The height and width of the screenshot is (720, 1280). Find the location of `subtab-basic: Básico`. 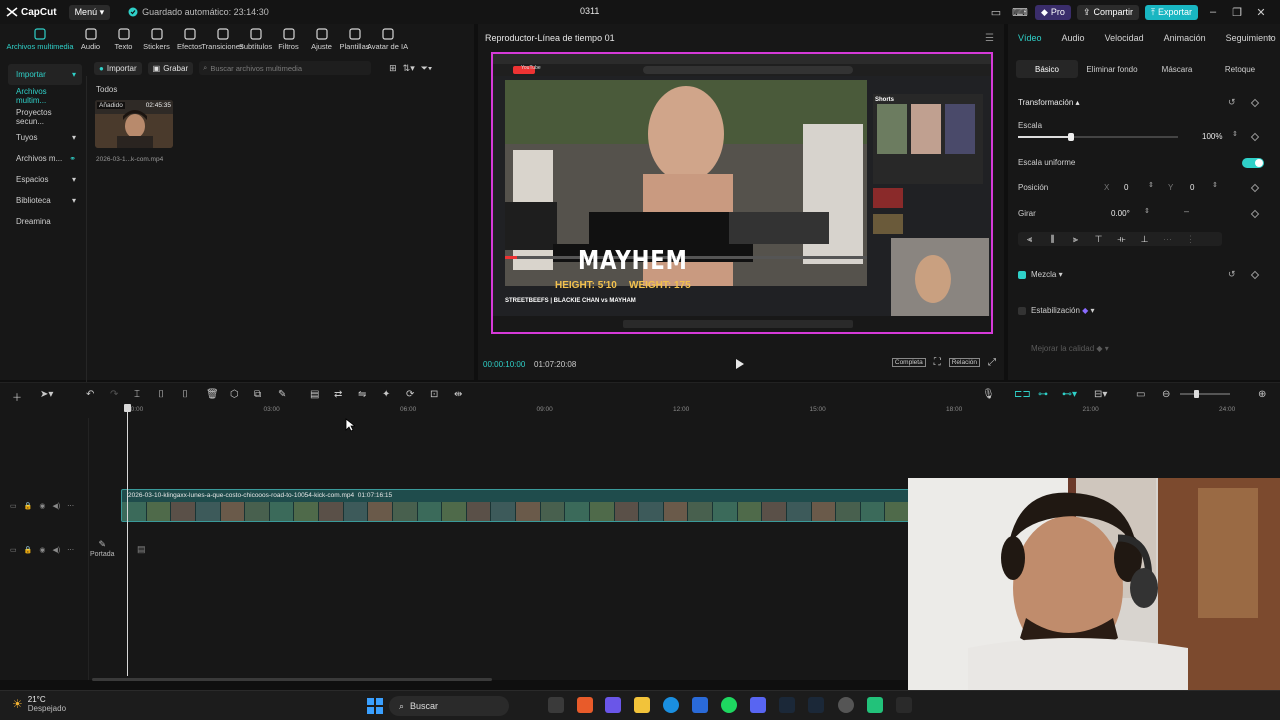

subtab-basic: Básico is located at coordinates (1047, 69).